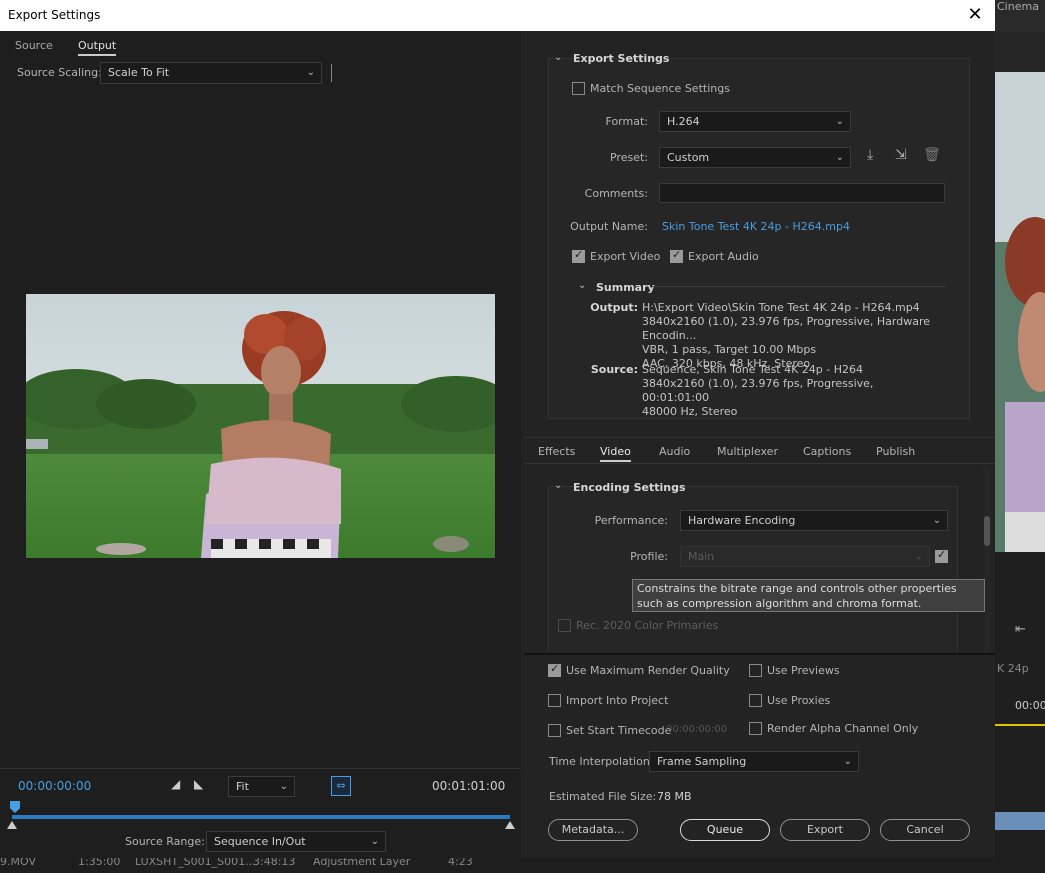 This screenshot has width=1045, height=873. I want to click on estimated-size-value: 78 MB, so click(674, 796).